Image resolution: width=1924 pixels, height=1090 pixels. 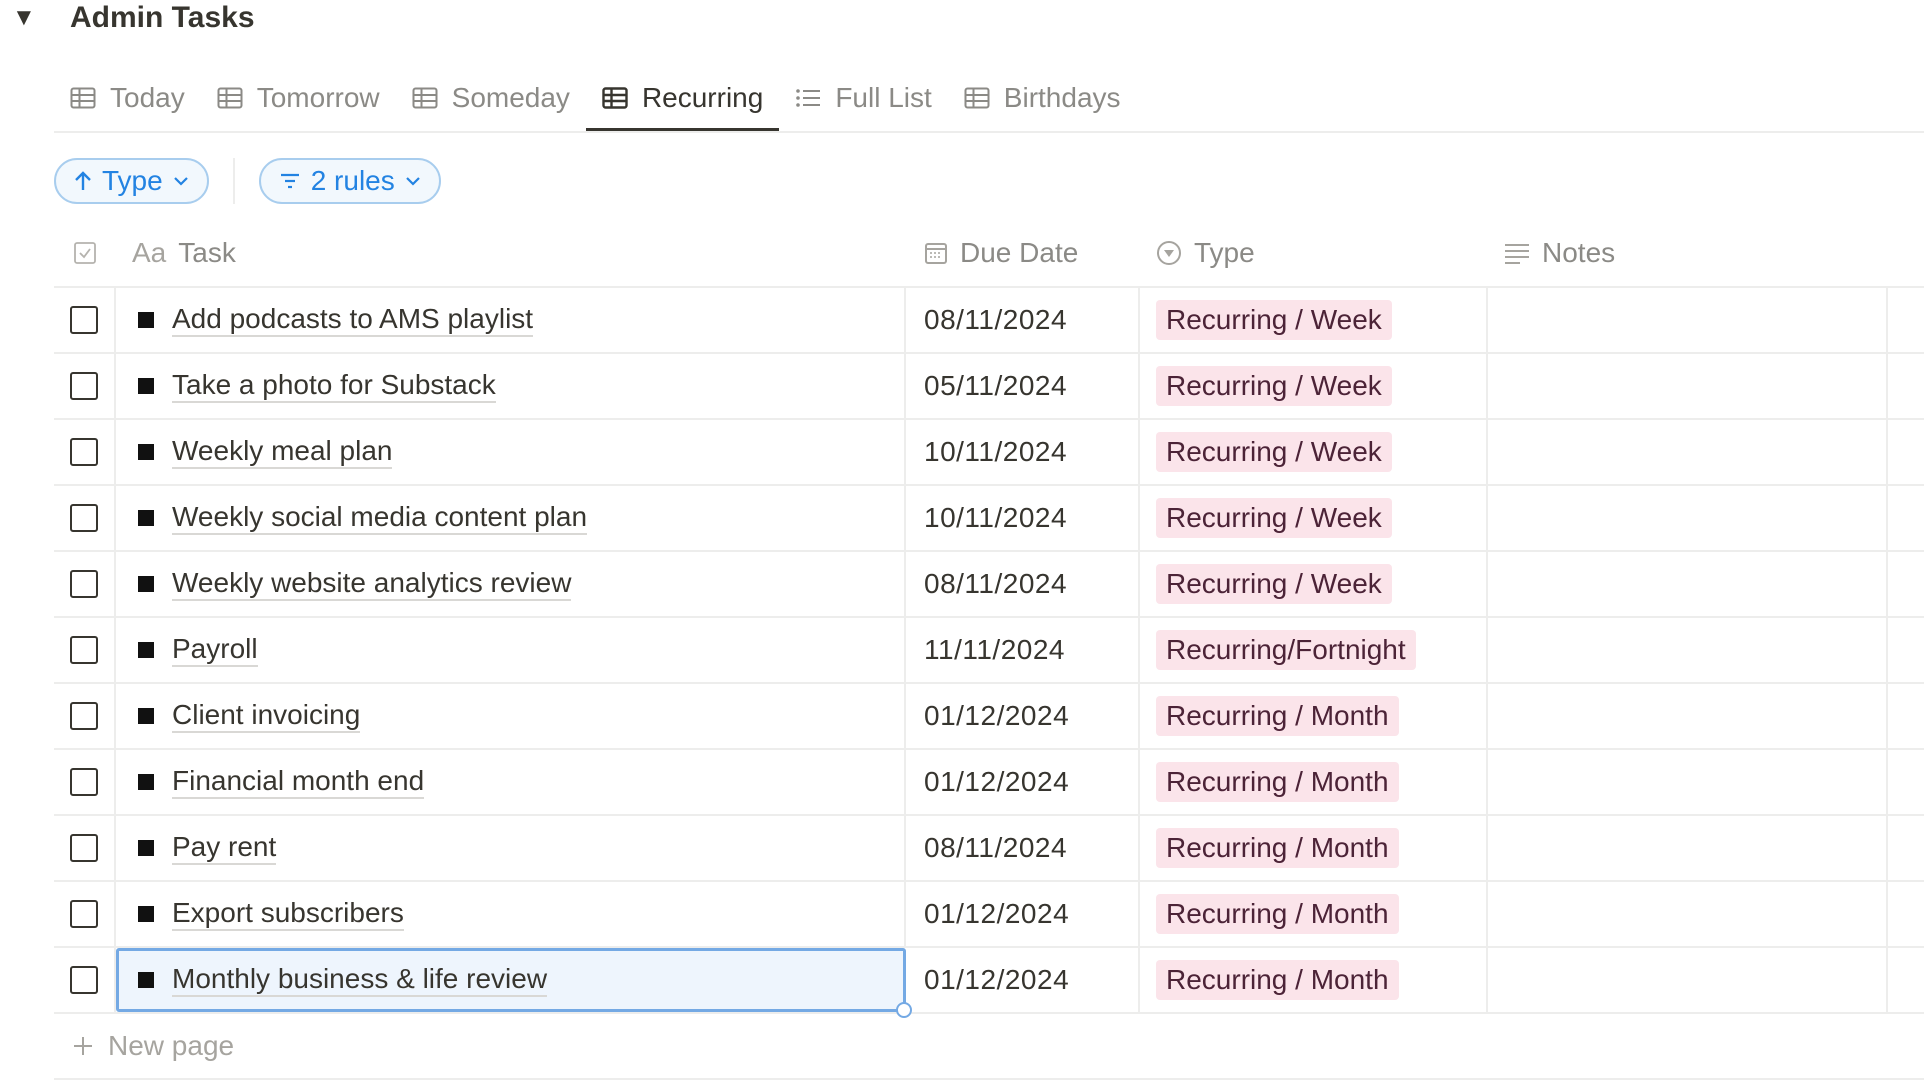 What do you see at coordinates (491, 98) in the screenshot?
I see `tab-someday: Someday` at bounding box center [491, 98].